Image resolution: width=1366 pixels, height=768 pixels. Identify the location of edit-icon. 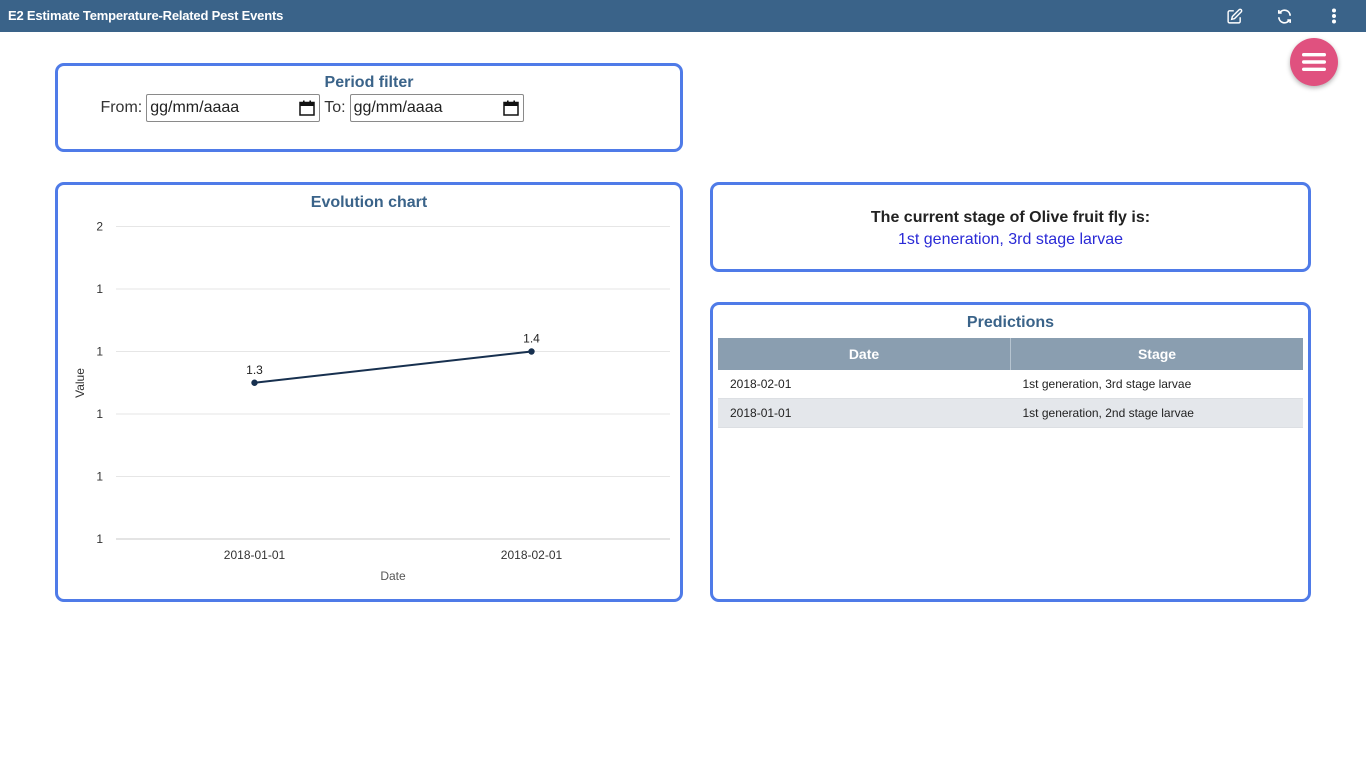
(1234, 16).